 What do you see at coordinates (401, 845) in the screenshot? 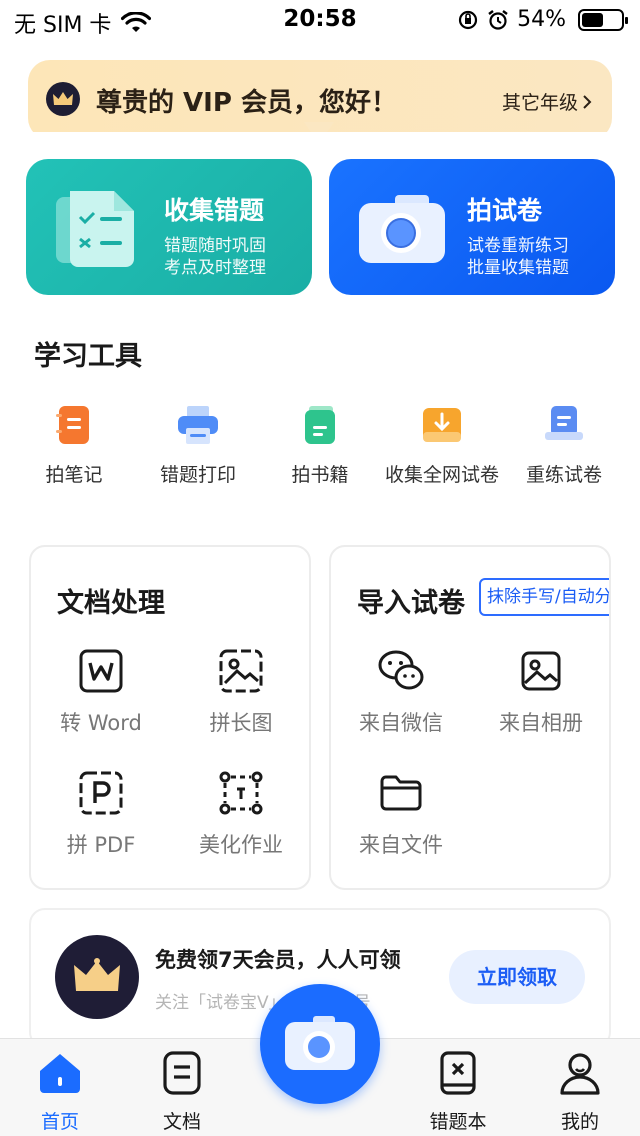
I see `from-file-label: 来自文件` at bounding box center [401, 845].